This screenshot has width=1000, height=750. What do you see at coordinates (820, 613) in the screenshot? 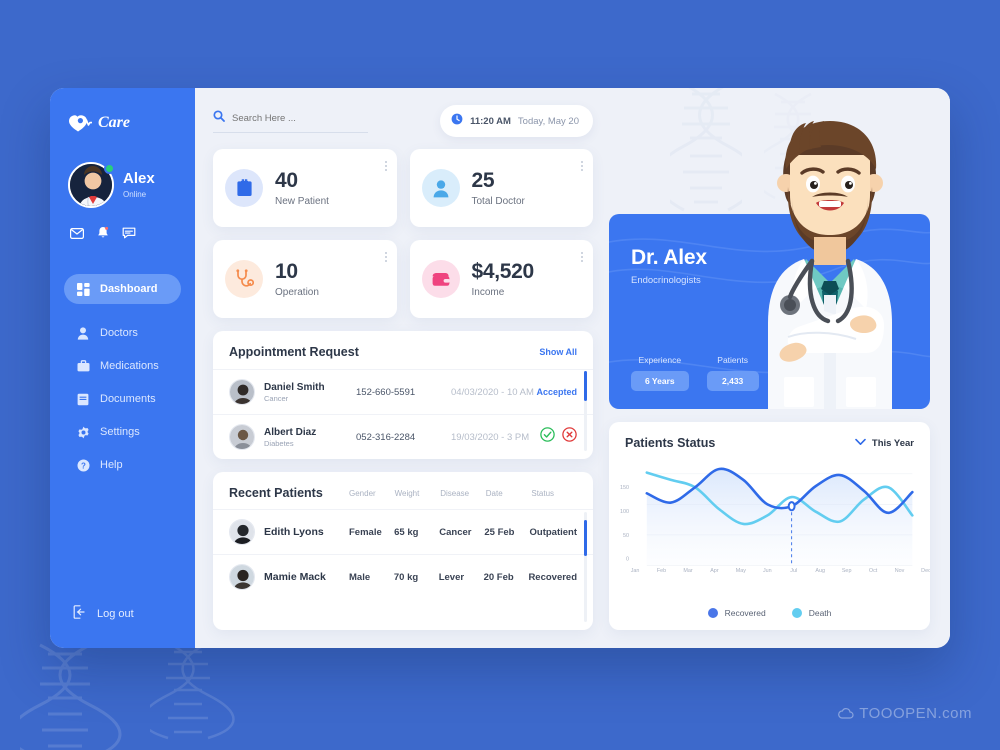
I see `legend-label: Death` at bounding box center [820, 613].